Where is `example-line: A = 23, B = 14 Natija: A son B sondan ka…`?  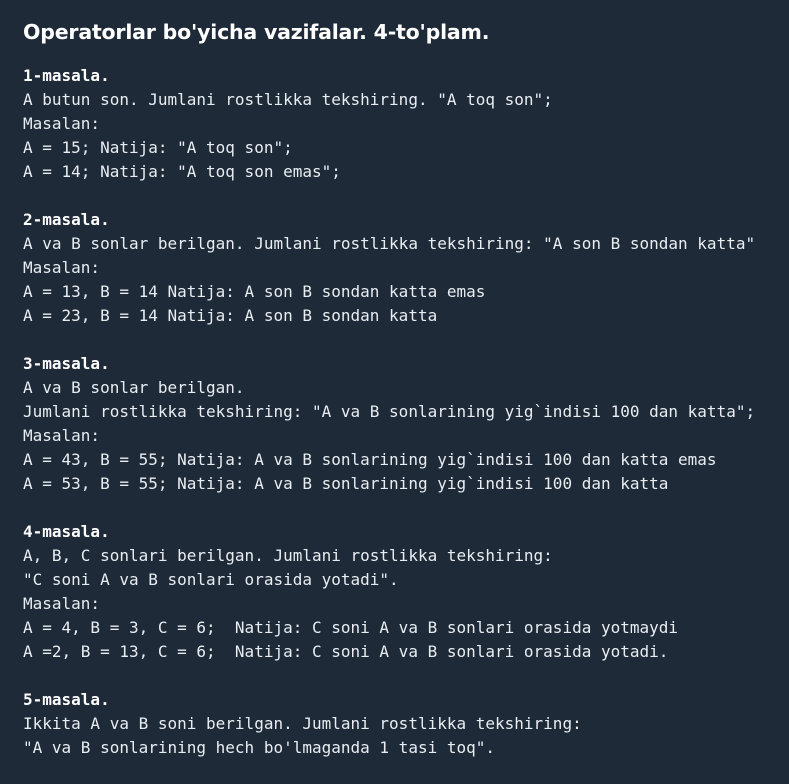 example-line: A = 23, B = 14 Natija: A son B sondan ka… is located at coordinates (230, 315).